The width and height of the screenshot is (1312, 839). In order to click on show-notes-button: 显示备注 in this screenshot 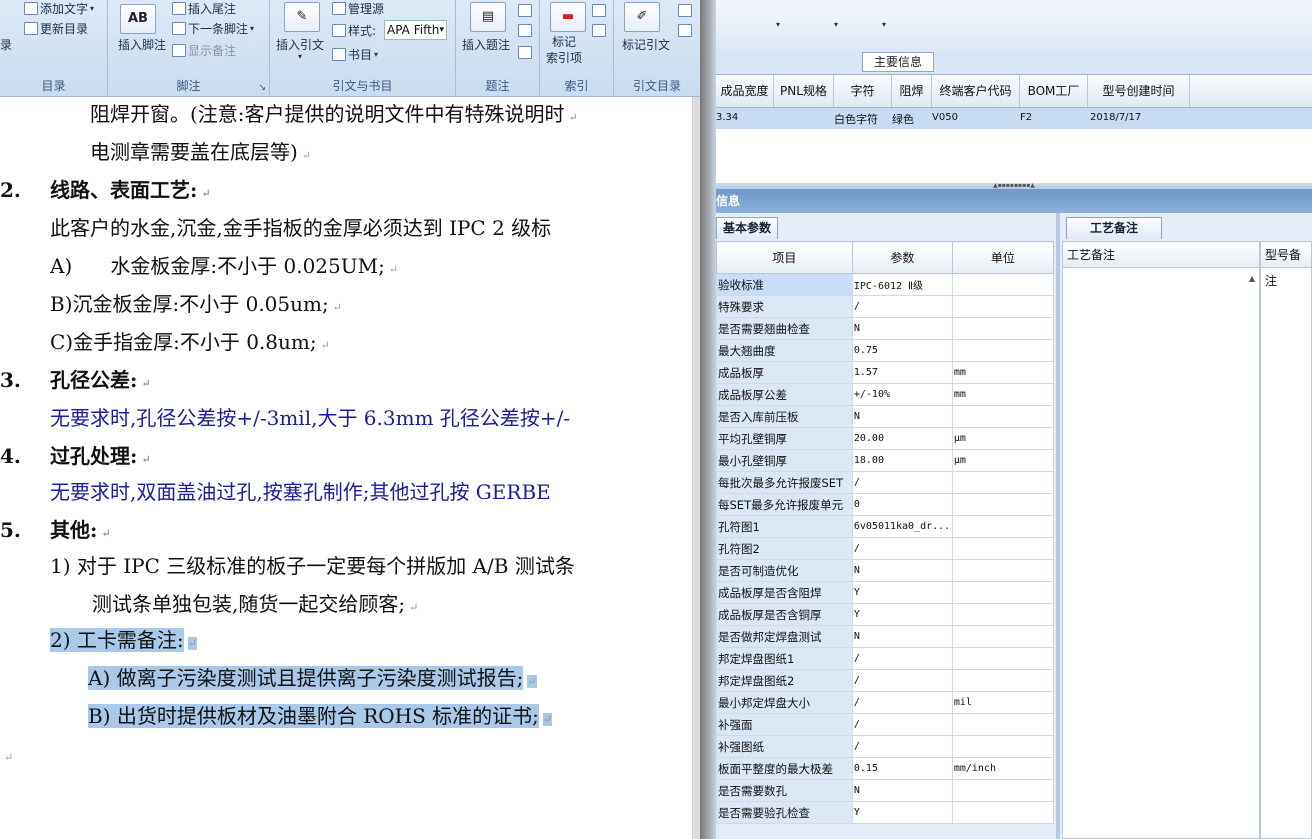, I will do `click(204, 50)`.